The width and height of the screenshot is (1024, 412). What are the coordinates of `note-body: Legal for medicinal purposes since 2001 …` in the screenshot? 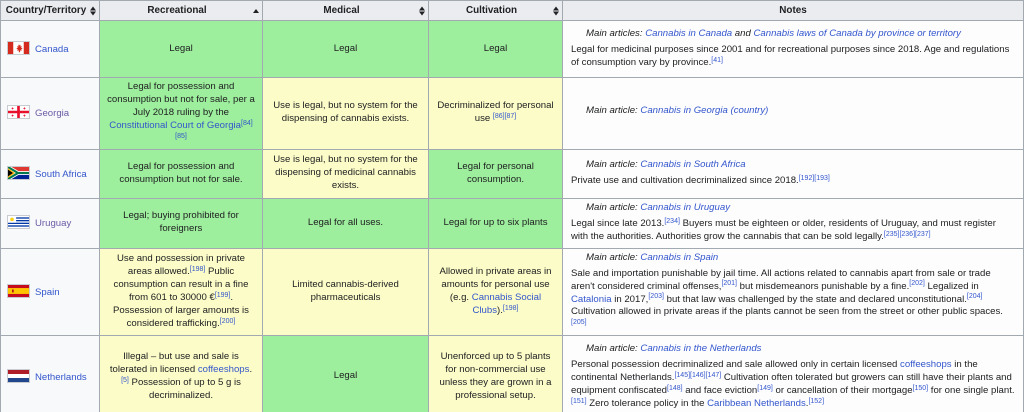 It's located at (790, 56).